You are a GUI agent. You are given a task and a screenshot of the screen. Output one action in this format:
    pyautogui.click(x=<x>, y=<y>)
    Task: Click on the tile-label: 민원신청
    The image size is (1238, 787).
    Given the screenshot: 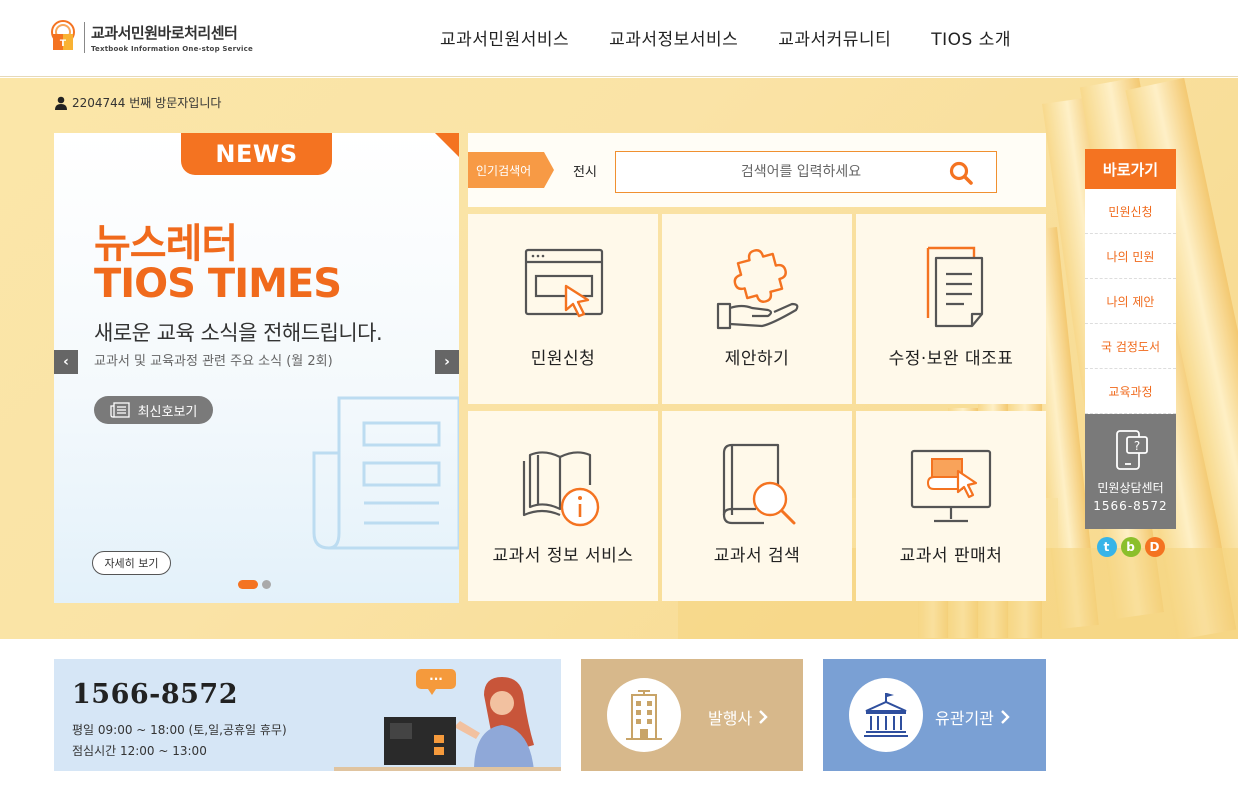 What is the action you would take?
    pyautogui.click(x=563, y=359)
    